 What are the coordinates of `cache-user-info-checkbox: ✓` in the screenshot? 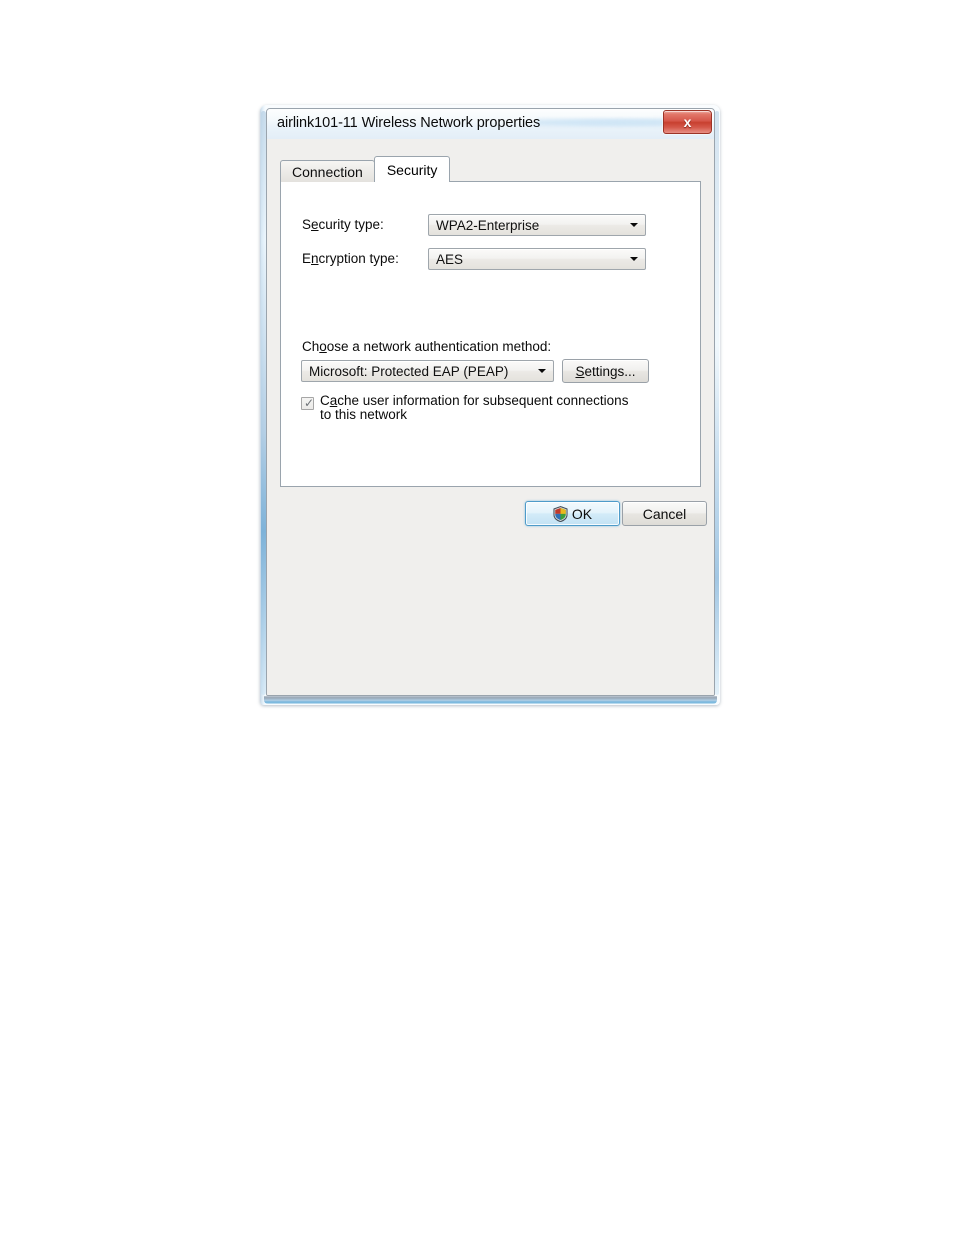 It's located at (307, 403).